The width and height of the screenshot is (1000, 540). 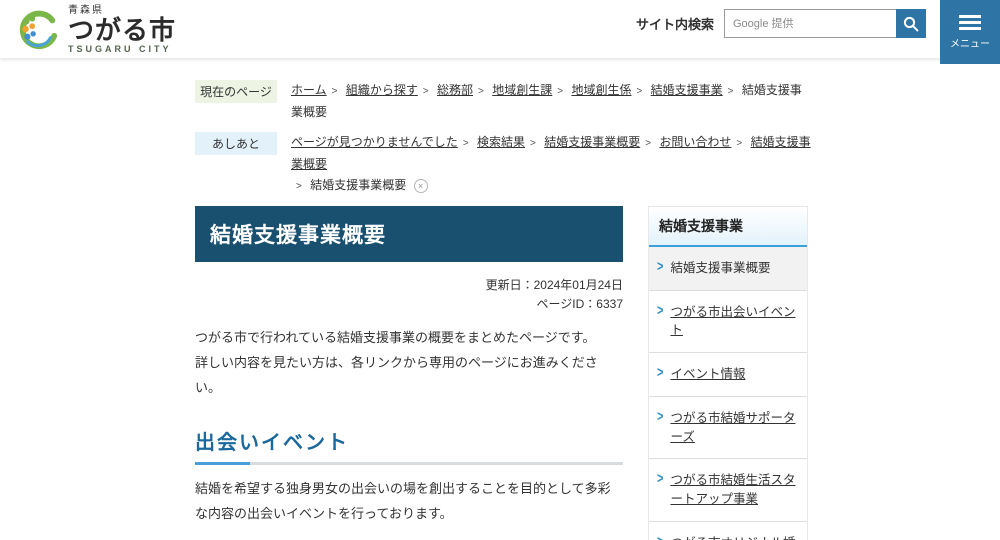 I want to click on site-search: サイト内検索, so click(x=781, y=23).